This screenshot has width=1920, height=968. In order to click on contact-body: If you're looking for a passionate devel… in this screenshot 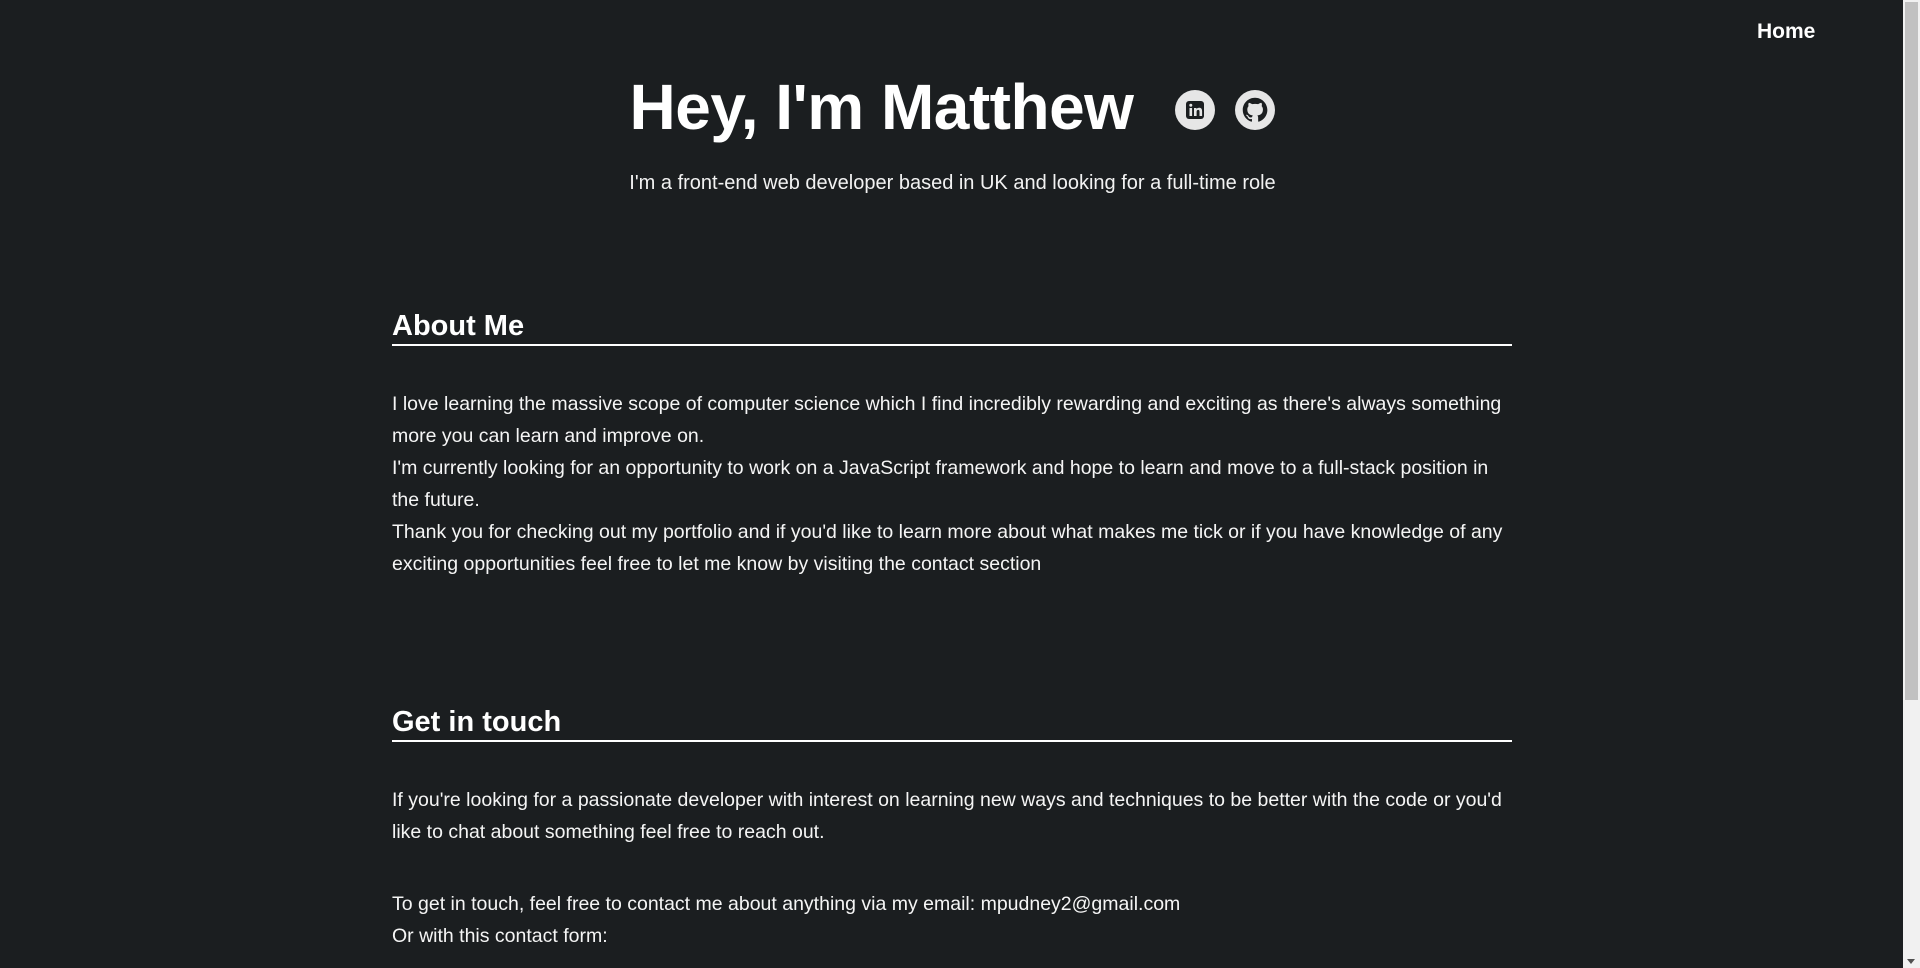, I will do `click(952, 868)`.